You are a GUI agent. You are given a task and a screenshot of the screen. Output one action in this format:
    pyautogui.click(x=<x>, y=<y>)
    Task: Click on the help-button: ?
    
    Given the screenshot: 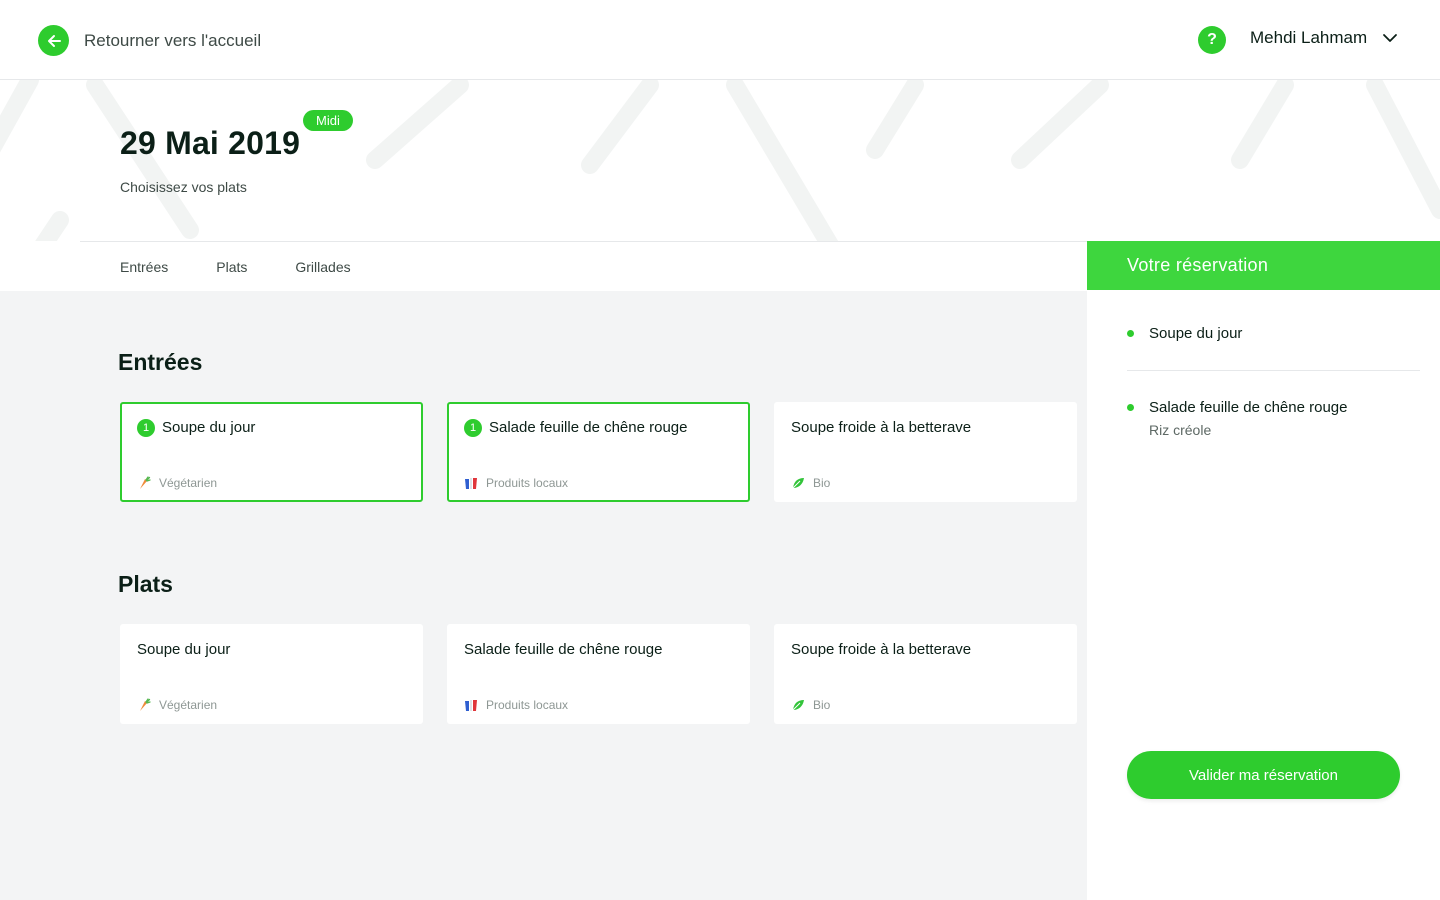 What is the action you would take?
    pyautogui.click(x=1212, y=40)
    